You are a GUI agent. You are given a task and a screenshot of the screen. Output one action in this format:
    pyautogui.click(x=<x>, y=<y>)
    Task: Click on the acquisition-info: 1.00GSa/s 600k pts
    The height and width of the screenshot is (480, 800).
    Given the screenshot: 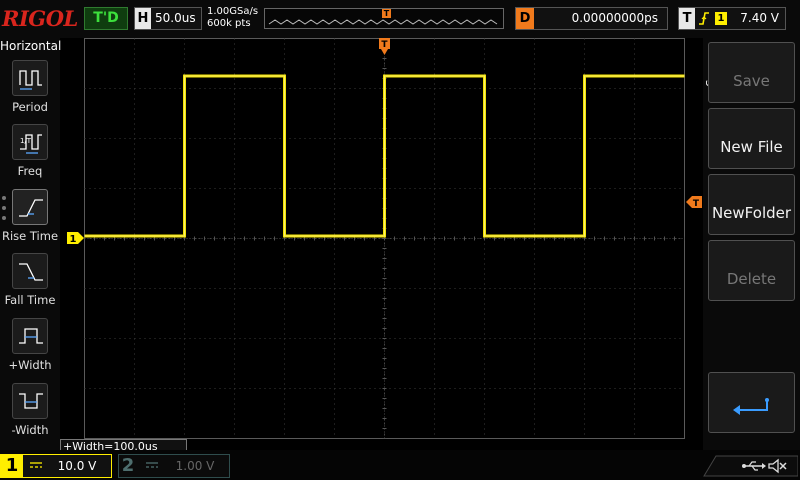 What is the action you would take?
    pyautogui.click(x=237, y=19)
    